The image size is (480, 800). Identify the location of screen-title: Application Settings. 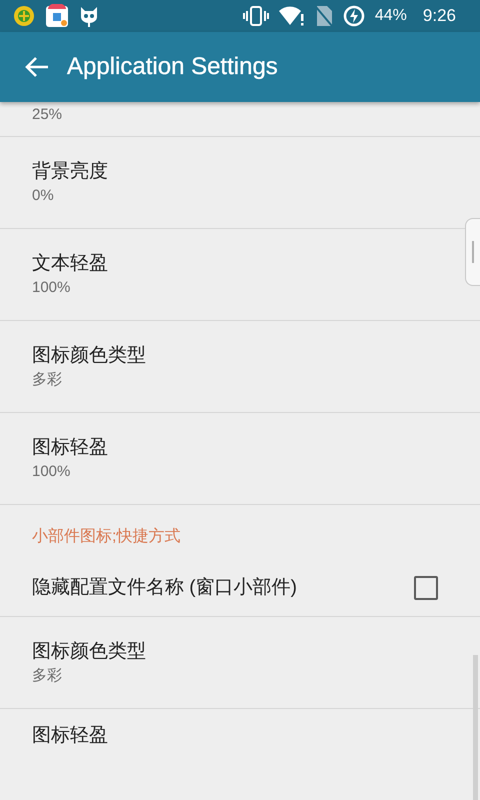
(172, 67).